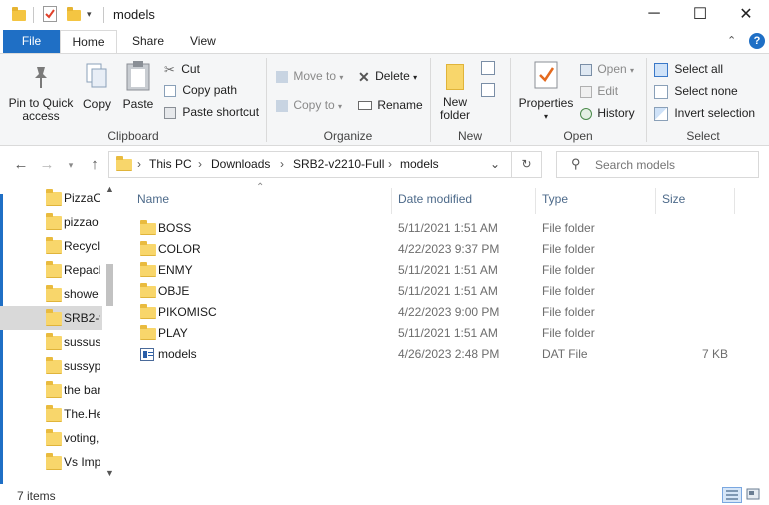 The image size is (769, 505). Describe the element at coordinates (338, 164) in the screenshot. I see `breadcrumb-srb2: SRB2-v2210-Full` at that location.